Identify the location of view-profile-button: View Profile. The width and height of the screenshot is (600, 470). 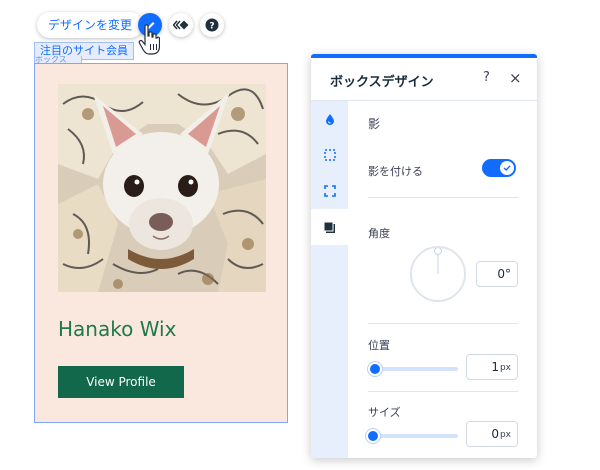
(121, 382).